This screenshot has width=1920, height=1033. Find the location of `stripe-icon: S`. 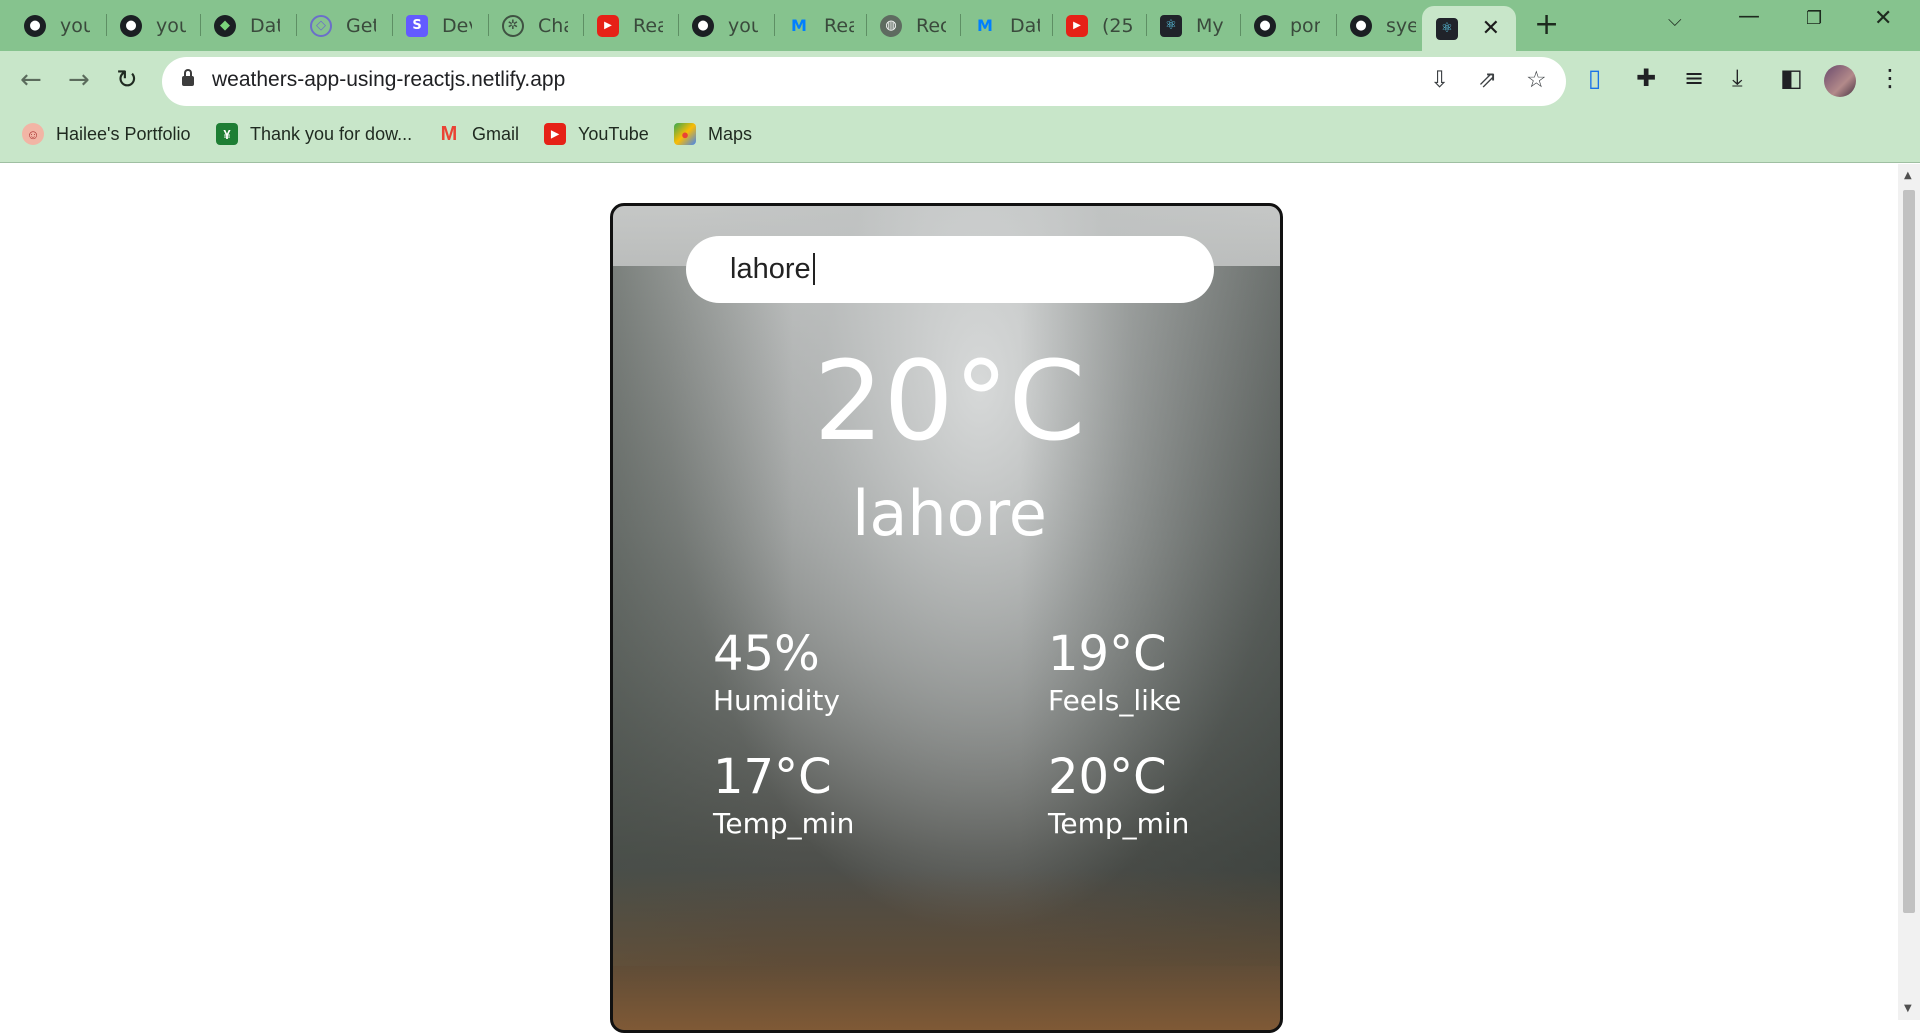

stripe-icon: S is located at coordinates (417, 25).